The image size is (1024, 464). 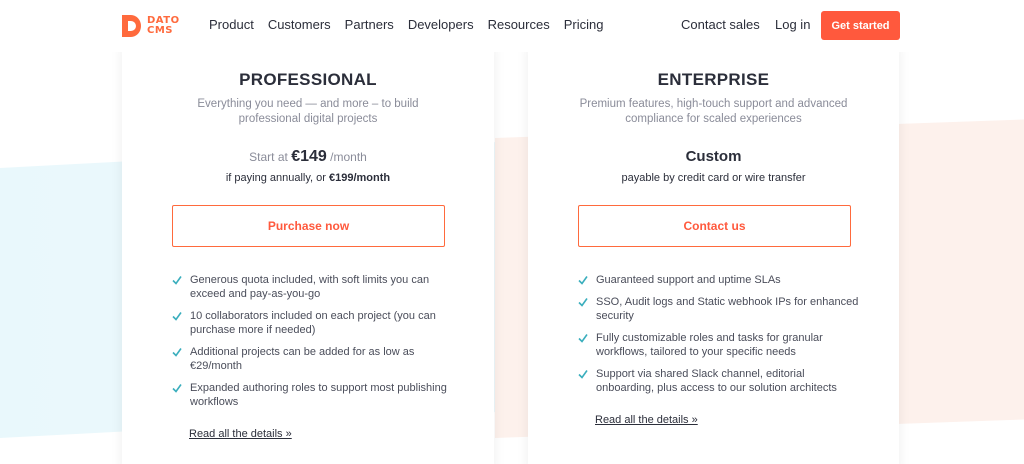 I want to click on price-amount: €149, so click(x=309, y=156).